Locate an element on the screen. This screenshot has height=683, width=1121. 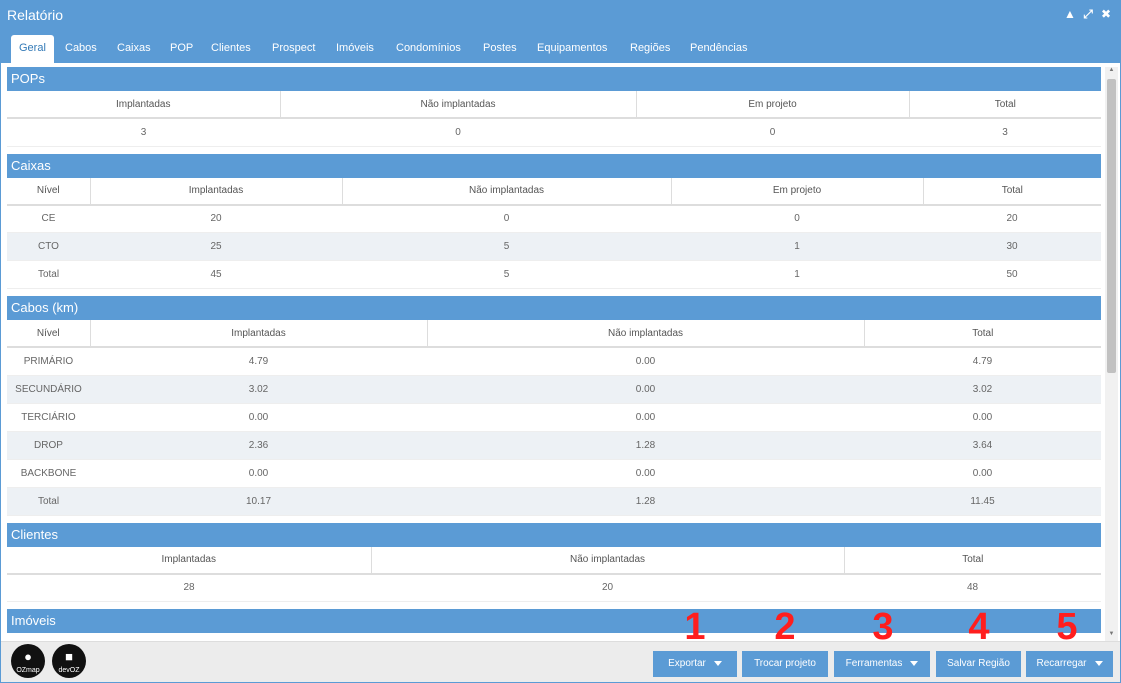
table-cell: 48 is located at coordinates (972, 587).